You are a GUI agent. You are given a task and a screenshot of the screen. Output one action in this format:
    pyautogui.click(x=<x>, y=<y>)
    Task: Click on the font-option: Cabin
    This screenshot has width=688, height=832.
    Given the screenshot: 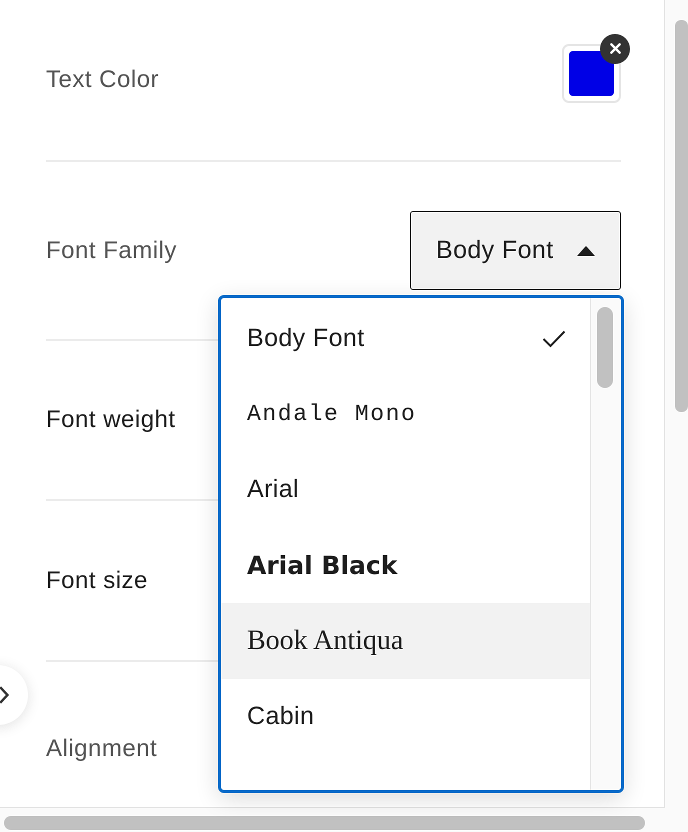 What is the action you would take?
    pyautogui.click(x=405, y=716)
    